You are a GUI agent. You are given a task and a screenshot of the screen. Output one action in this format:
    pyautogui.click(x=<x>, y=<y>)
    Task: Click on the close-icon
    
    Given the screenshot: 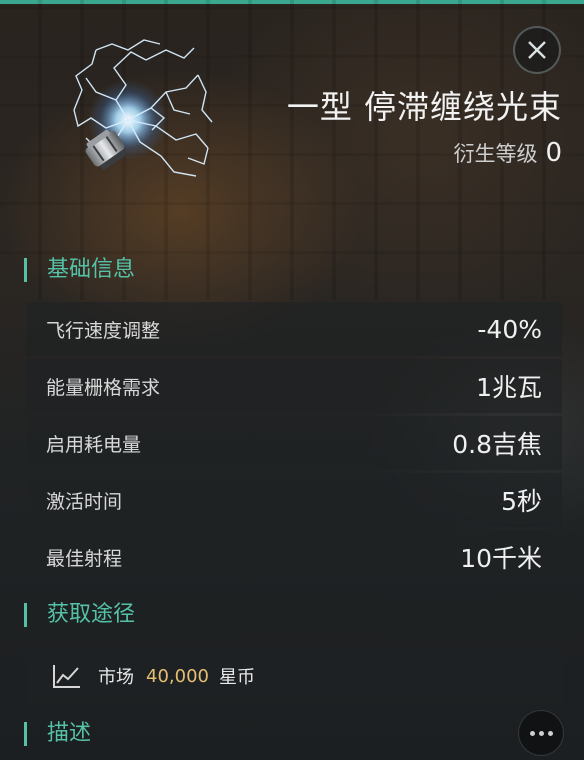 What is the action you would take?
    pyautogui.click(x=537, y=50)
    